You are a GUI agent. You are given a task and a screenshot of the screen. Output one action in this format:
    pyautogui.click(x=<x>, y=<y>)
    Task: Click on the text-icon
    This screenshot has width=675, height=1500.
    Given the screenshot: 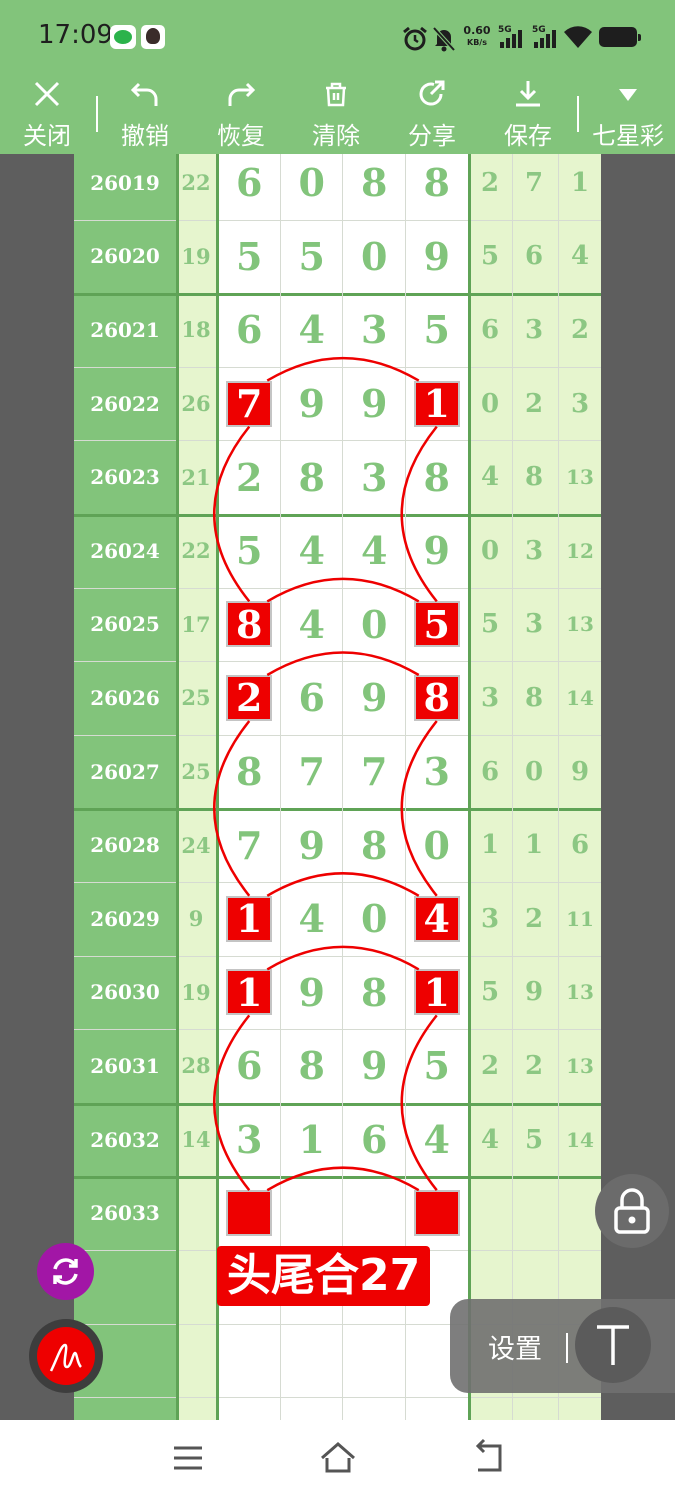 What is the action you would take?
    pyautogui.click(x=613, y=1345)
    